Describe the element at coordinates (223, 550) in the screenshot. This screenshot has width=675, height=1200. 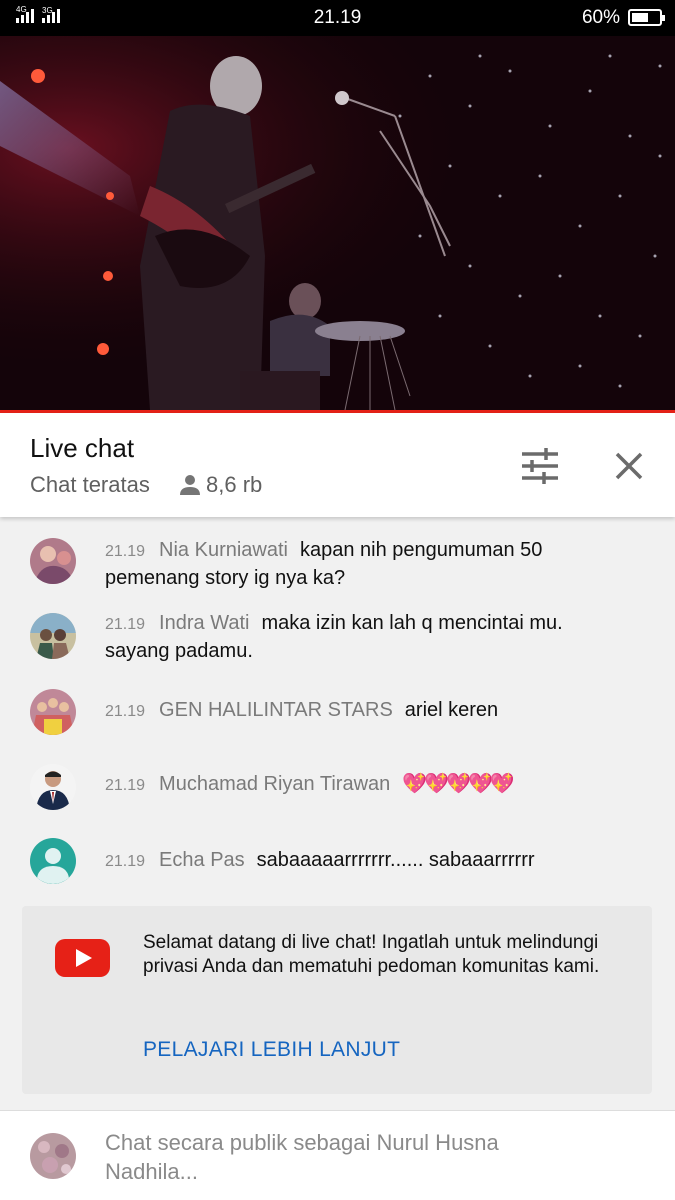
I see `message-author: Nia Kurniawati` at that location.